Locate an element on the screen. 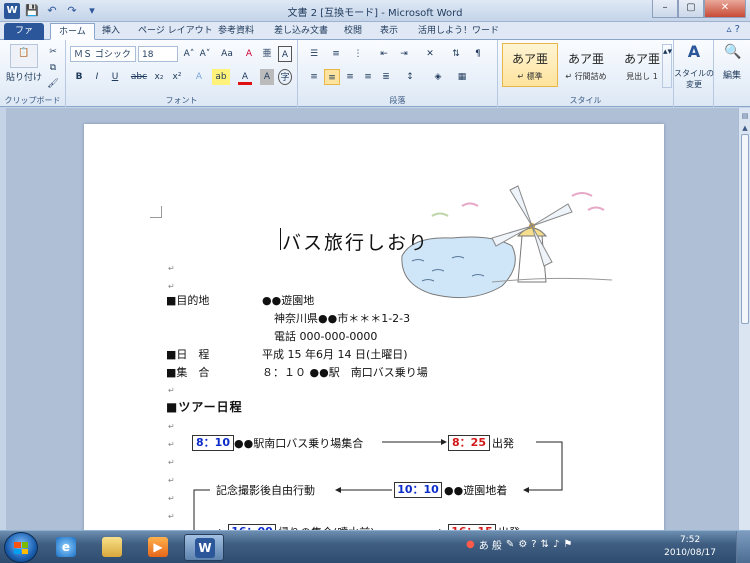 This screenshot has height=563, width=750. char-border-button: A is located at coordinates (285, 54).